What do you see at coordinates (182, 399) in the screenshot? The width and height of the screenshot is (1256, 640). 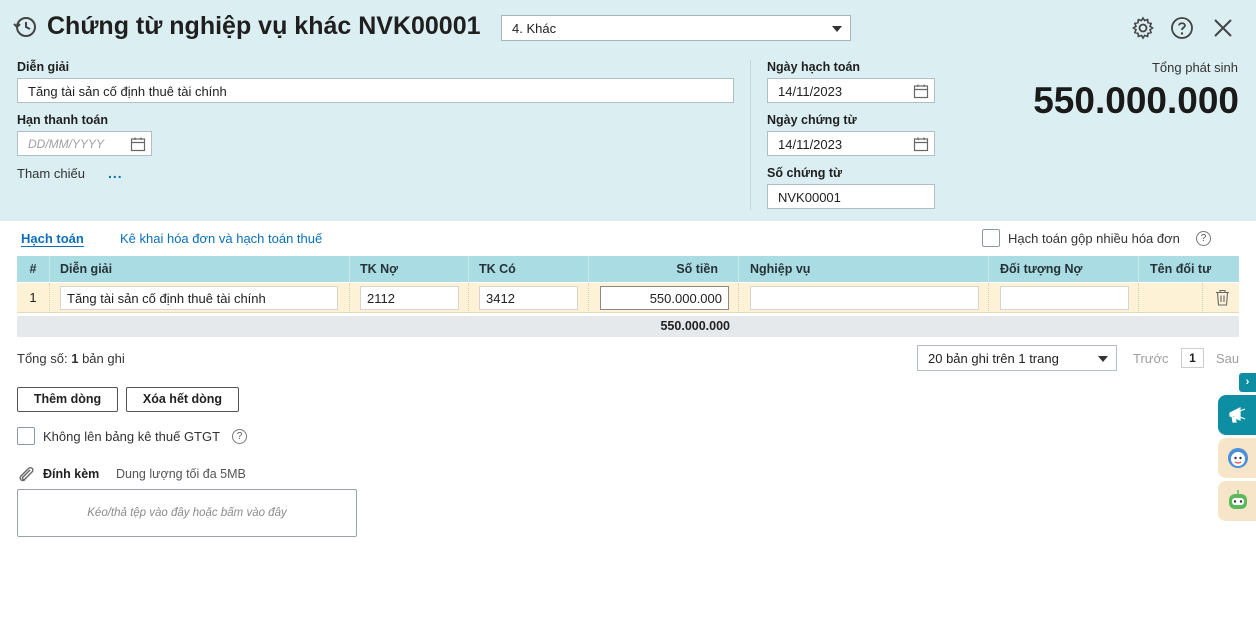 I see `delete-all-rows-button: Xóa hết dòng` at bounding box center [182, 399].